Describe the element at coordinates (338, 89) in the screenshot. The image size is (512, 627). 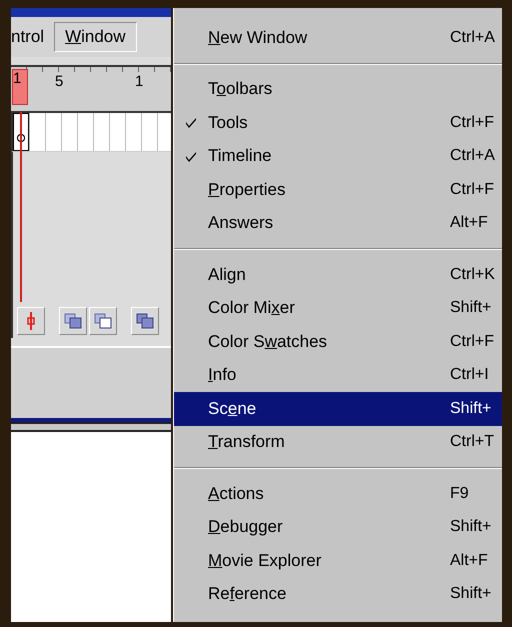
I see `menu-item: Toolbars` at that location.